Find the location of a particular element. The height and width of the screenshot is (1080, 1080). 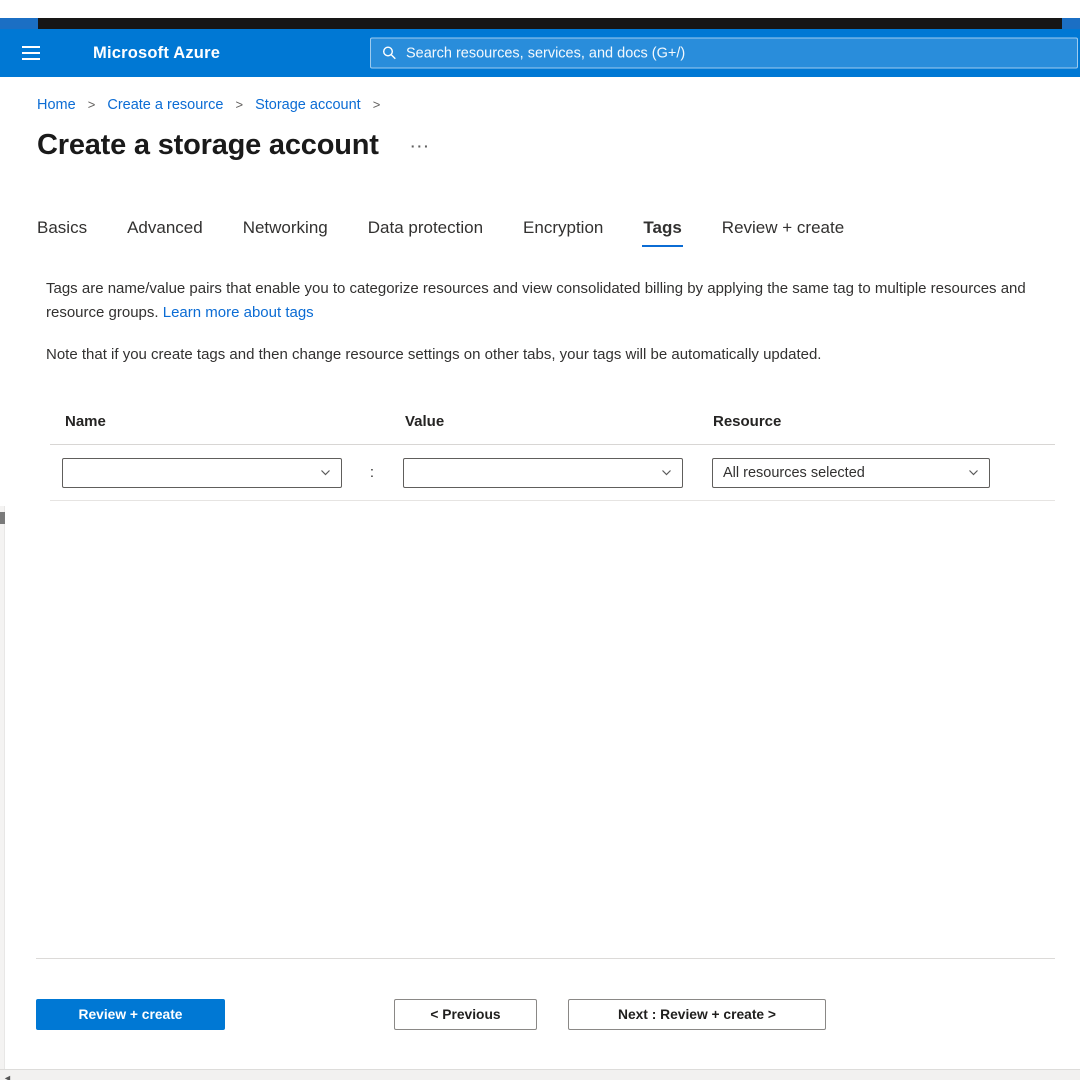

tag-resource-dropdown: All resources selected is located at coordinates (851, 472).